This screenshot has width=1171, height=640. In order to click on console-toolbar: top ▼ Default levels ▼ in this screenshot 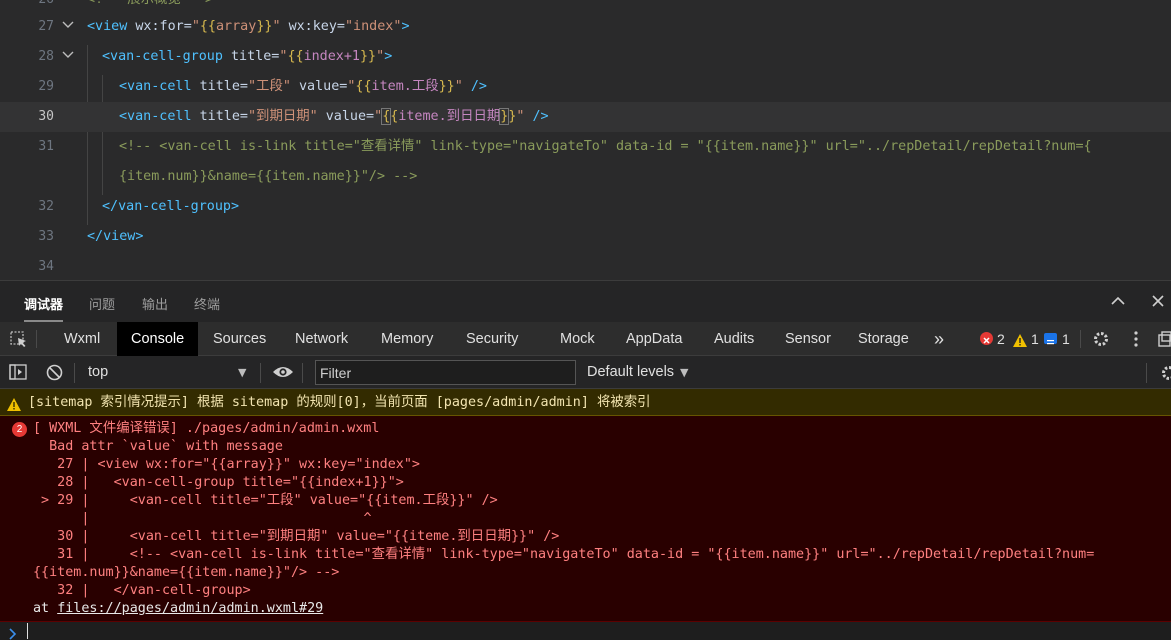, I will do `click(585, 372)`.